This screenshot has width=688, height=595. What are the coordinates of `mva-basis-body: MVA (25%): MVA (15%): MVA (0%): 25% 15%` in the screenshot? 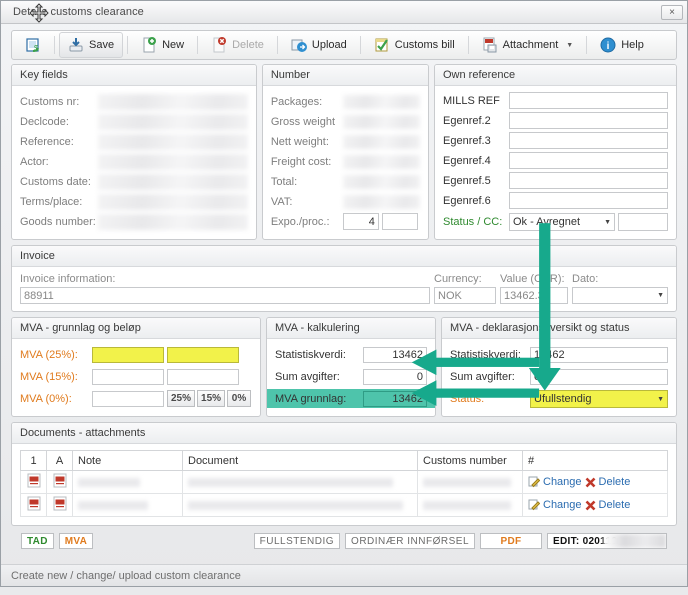 It's located at (136, 377).